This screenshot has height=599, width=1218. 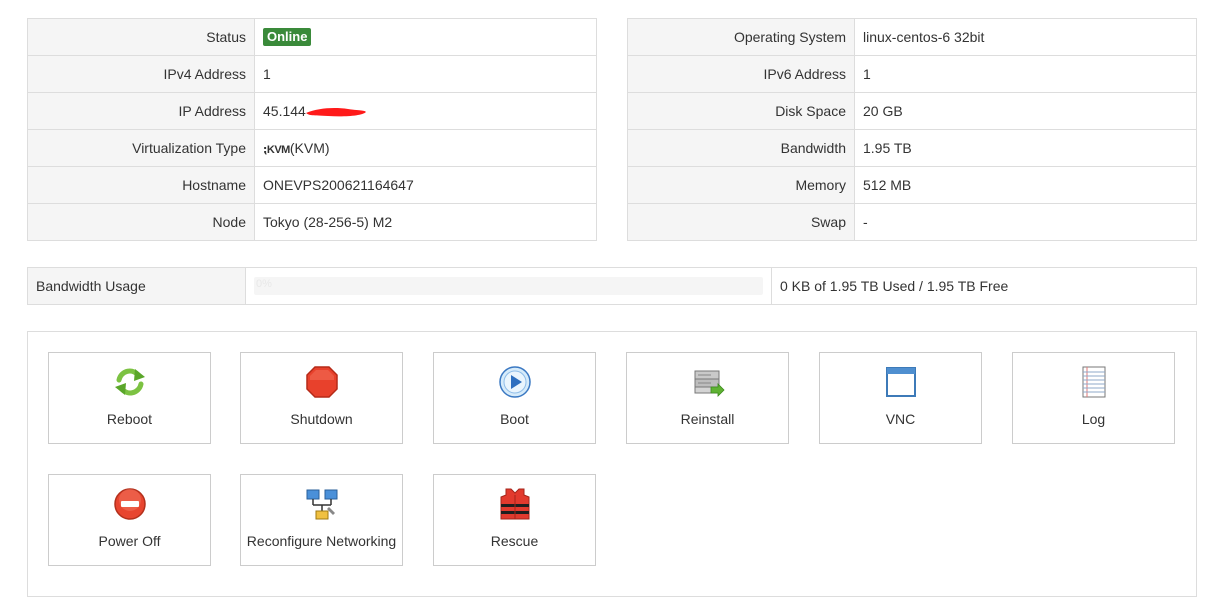 I want to click on shutdown-icon, so click(x=322, y=382).